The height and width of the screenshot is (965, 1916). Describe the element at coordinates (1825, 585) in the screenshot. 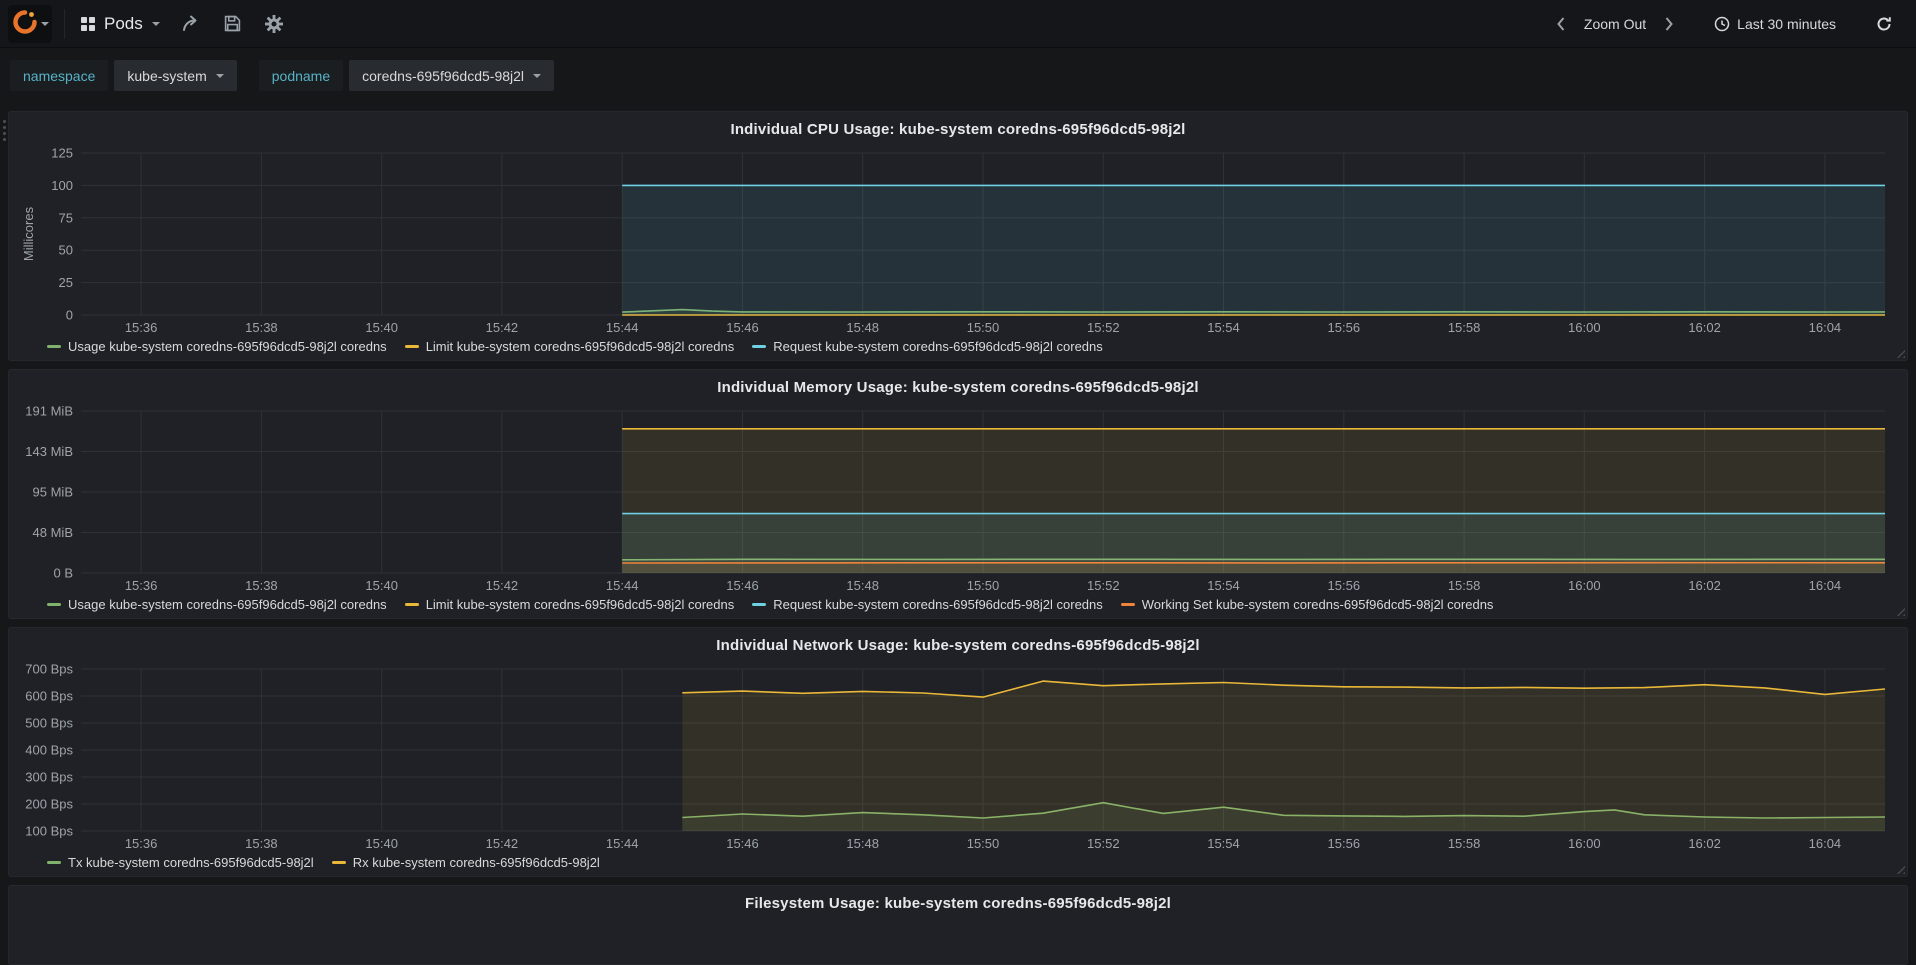

I see `svg-text: 16:04` at that location.